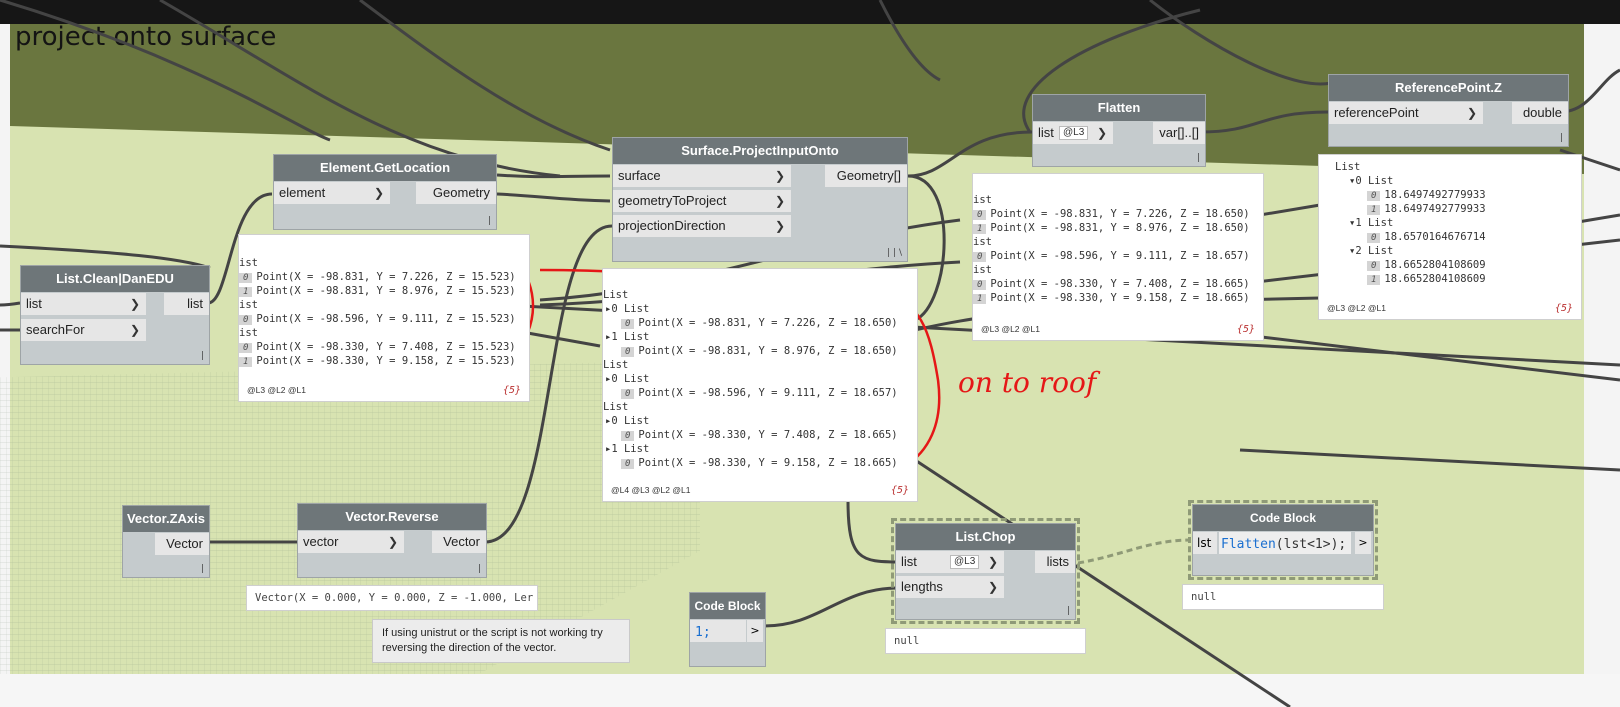  Describe the element at coordinates (248, 305) in the screenshot. I see `preview-line: ist` at that location.